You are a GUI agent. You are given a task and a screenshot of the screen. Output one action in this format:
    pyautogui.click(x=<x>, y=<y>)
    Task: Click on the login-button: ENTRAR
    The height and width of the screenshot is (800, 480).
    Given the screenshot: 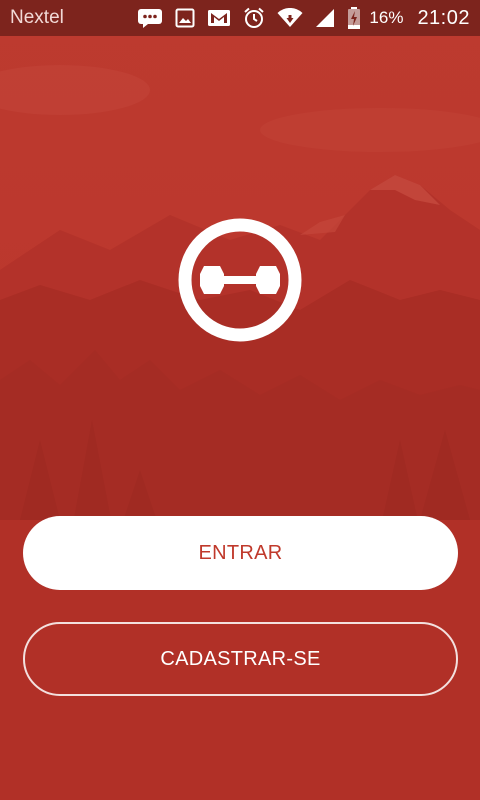 What is the action you would take?
    pyautogui.click(x=240, y=553)
    